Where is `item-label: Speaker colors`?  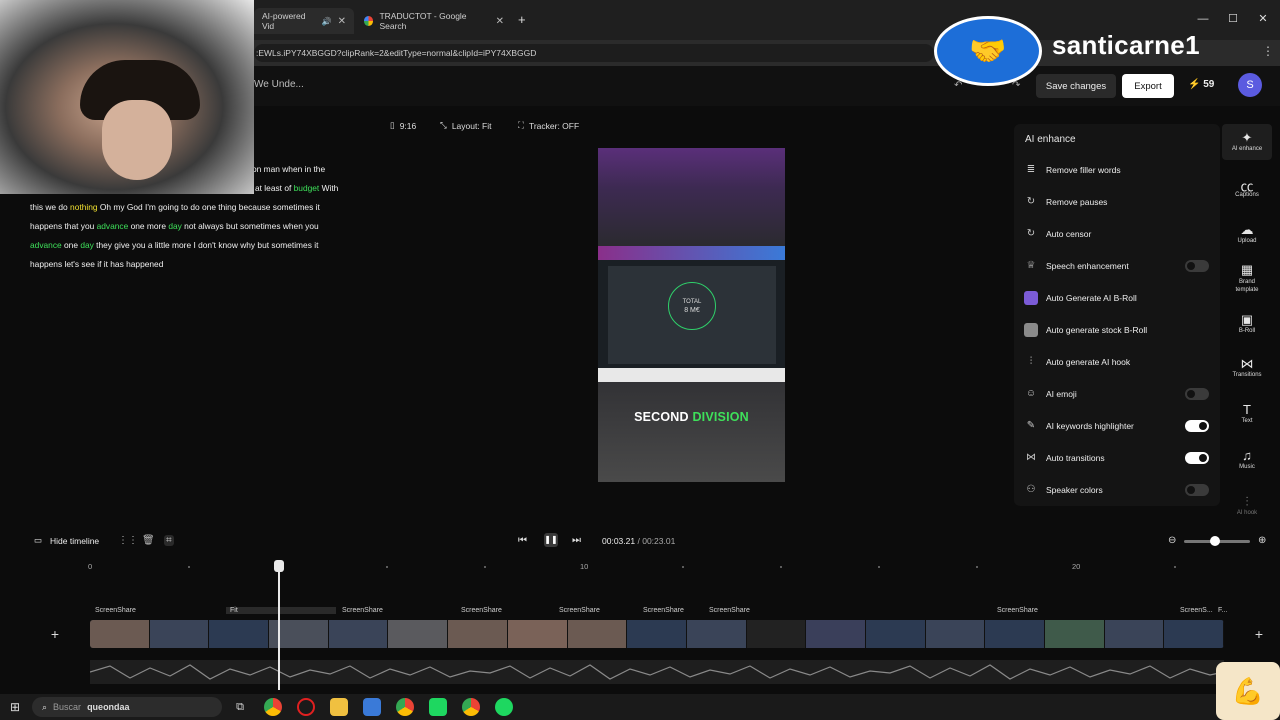 item-label: Speaker colors is located at coordinates (1074, 490).